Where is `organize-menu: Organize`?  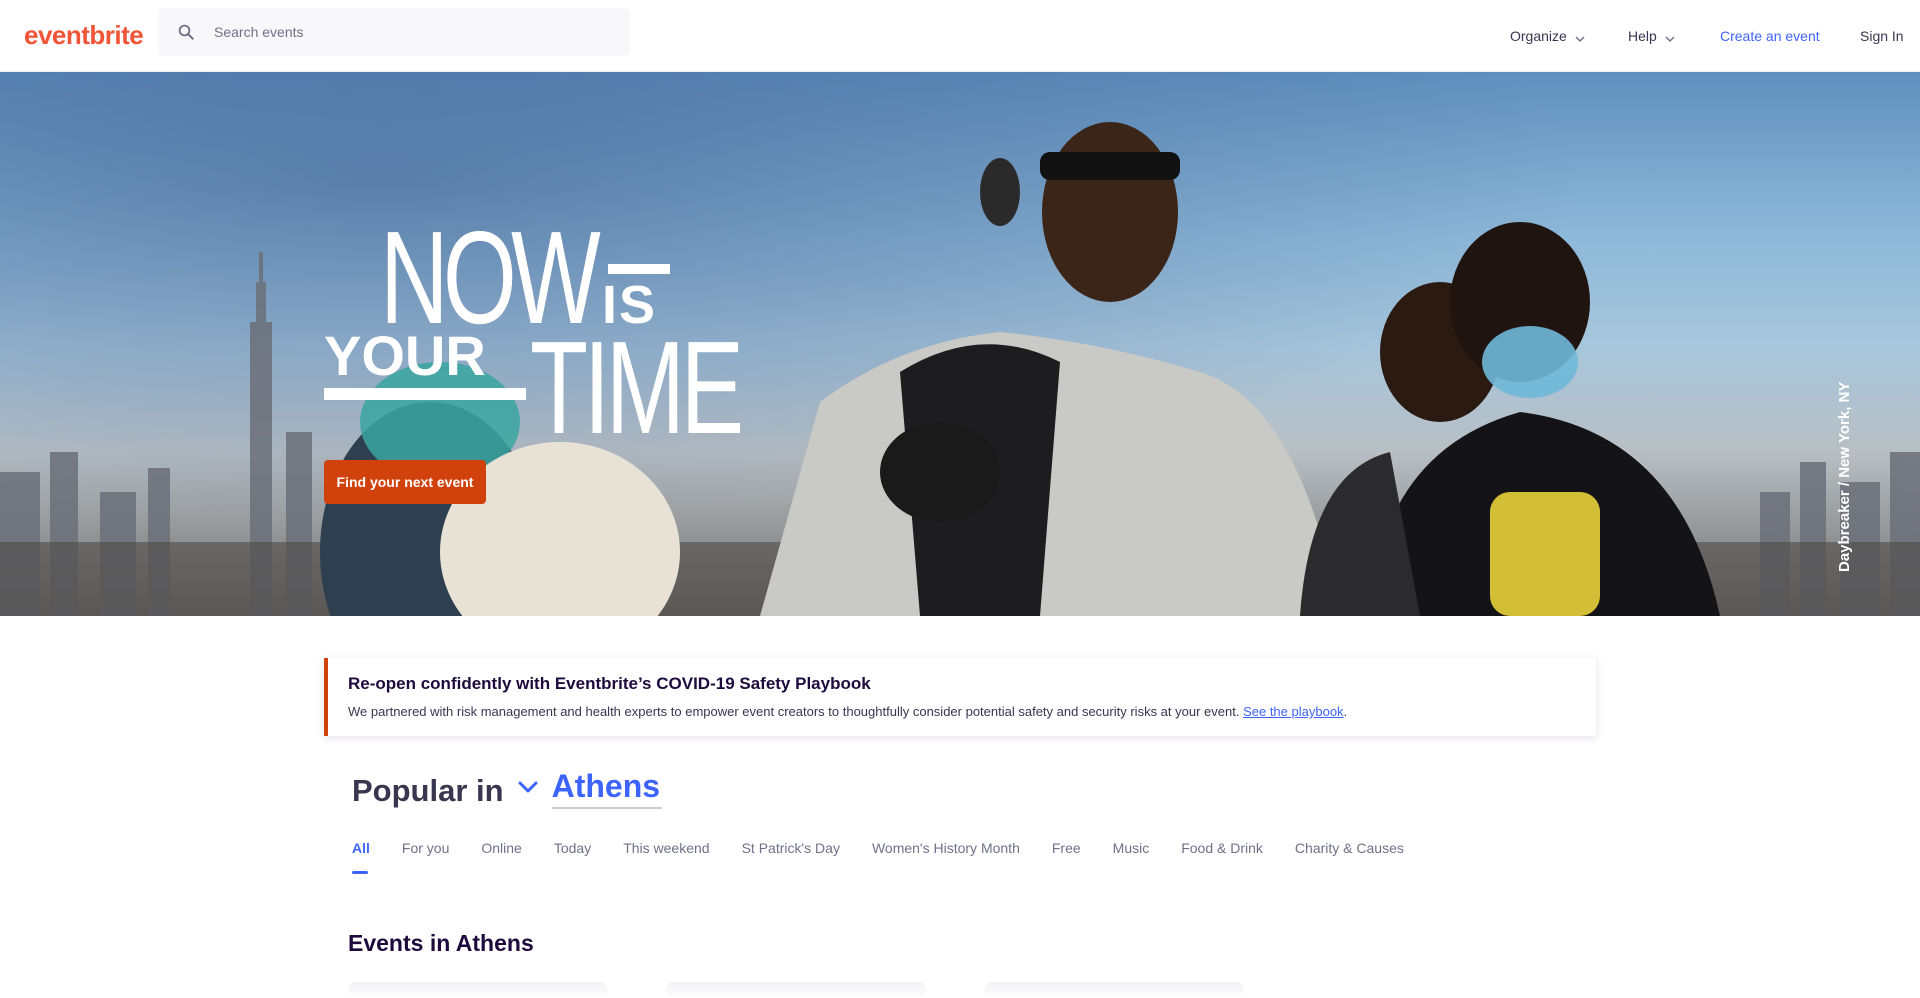 organize-menu: Organize is located at coordinates (1547, 36).